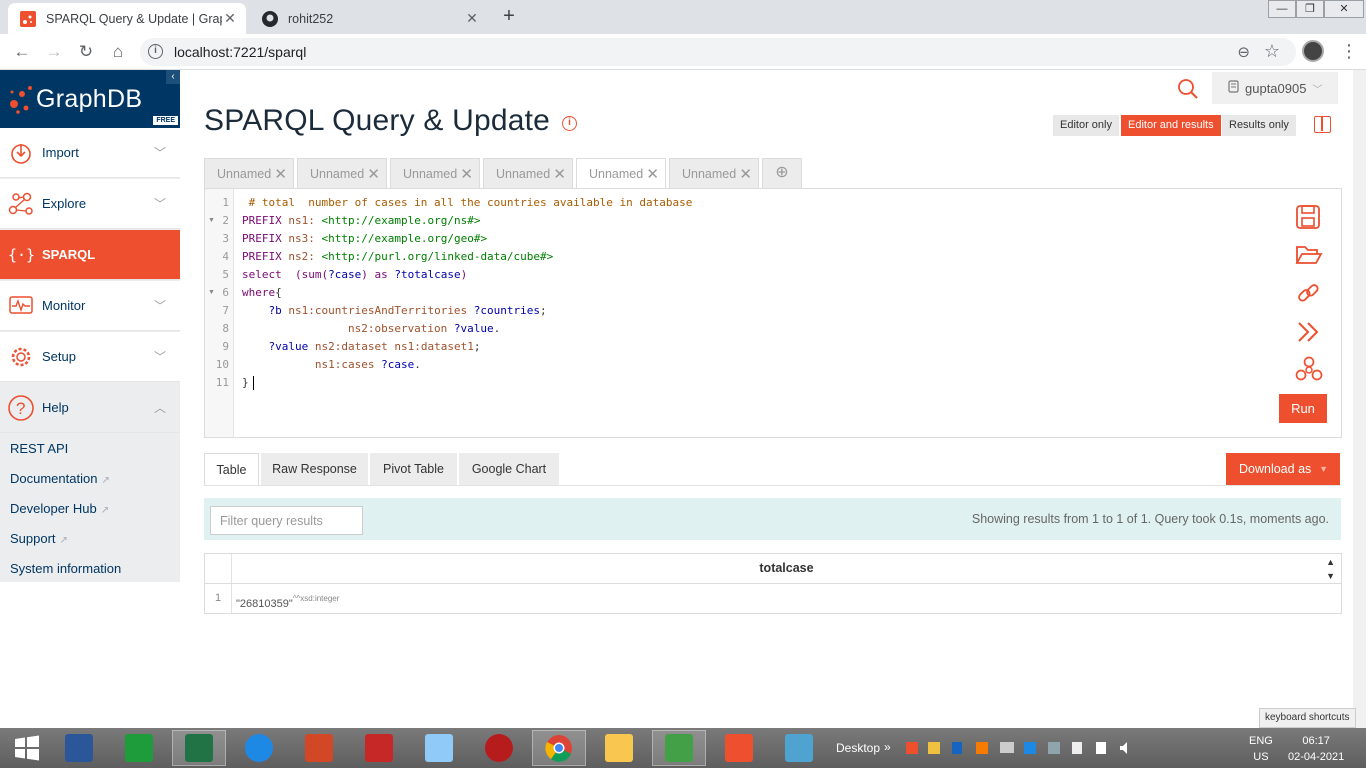 The image size is (1366, 768). What do you see at coordinates (858, 748) in the screenshot?
I see `desktop-toolbar-label: Desktop` at bounding box center [858, 748].